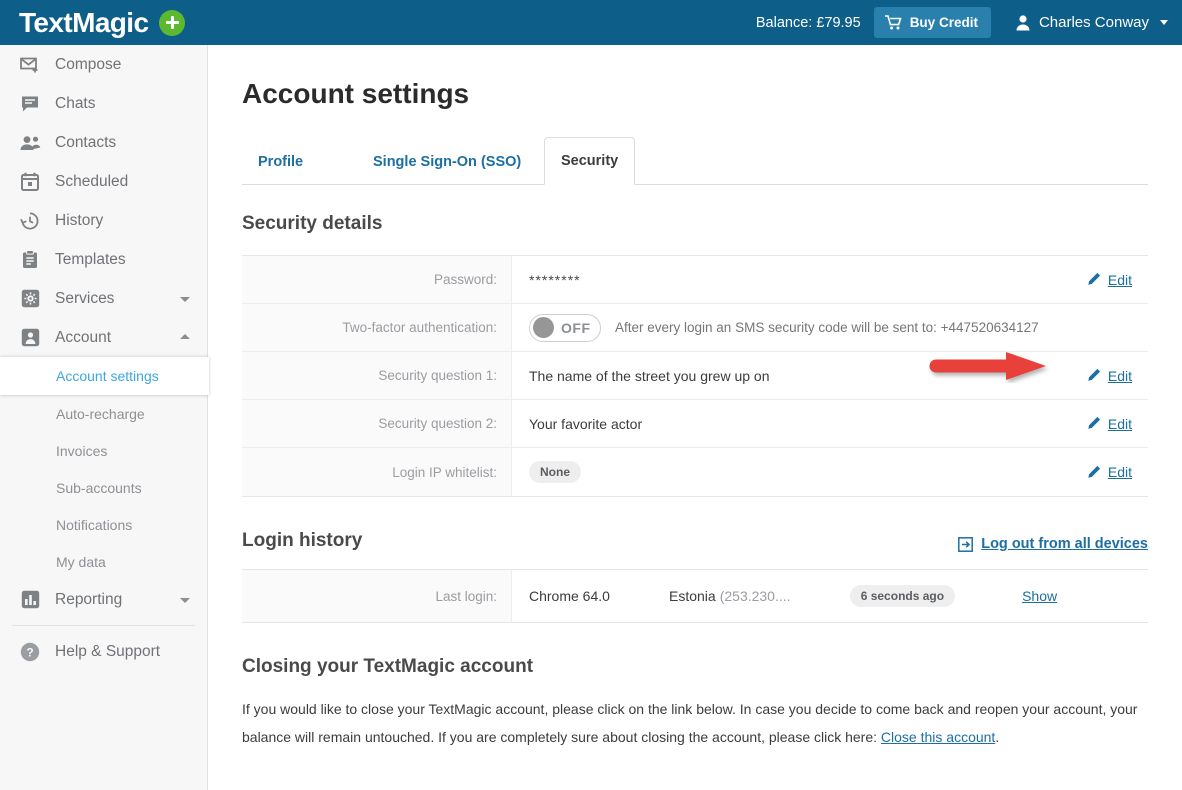 The height and width of the screenshot is (790, 1182). I want to click on show-login-details-link: Show, so click(1039, 596).